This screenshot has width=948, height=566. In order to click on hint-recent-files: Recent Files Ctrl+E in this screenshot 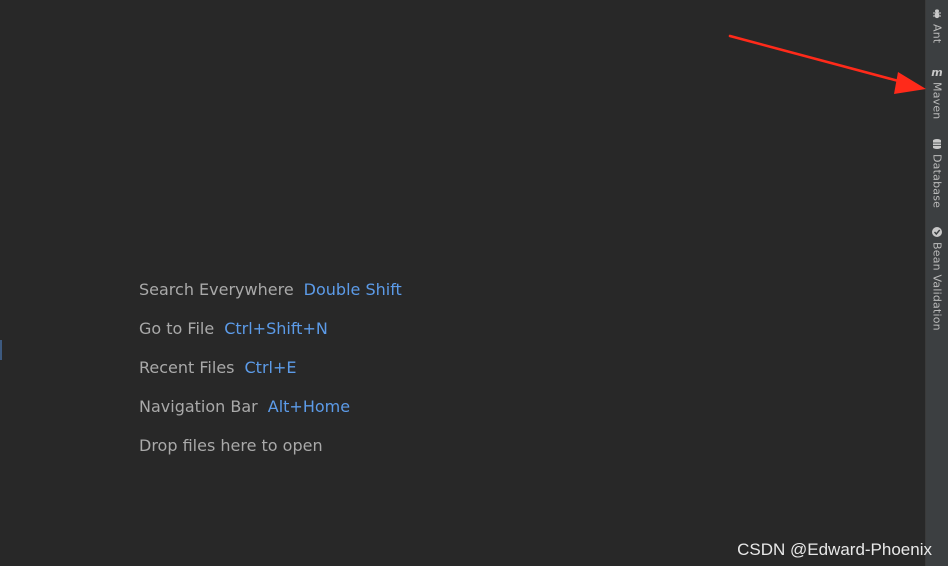, I will do `click(217, 368)`.